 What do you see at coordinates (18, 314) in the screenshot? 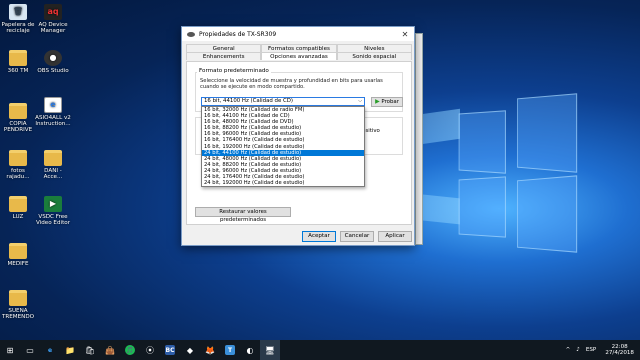
I see `desktop-icon-label: SUENA TREMENDO` at bounding box center [18, 314].